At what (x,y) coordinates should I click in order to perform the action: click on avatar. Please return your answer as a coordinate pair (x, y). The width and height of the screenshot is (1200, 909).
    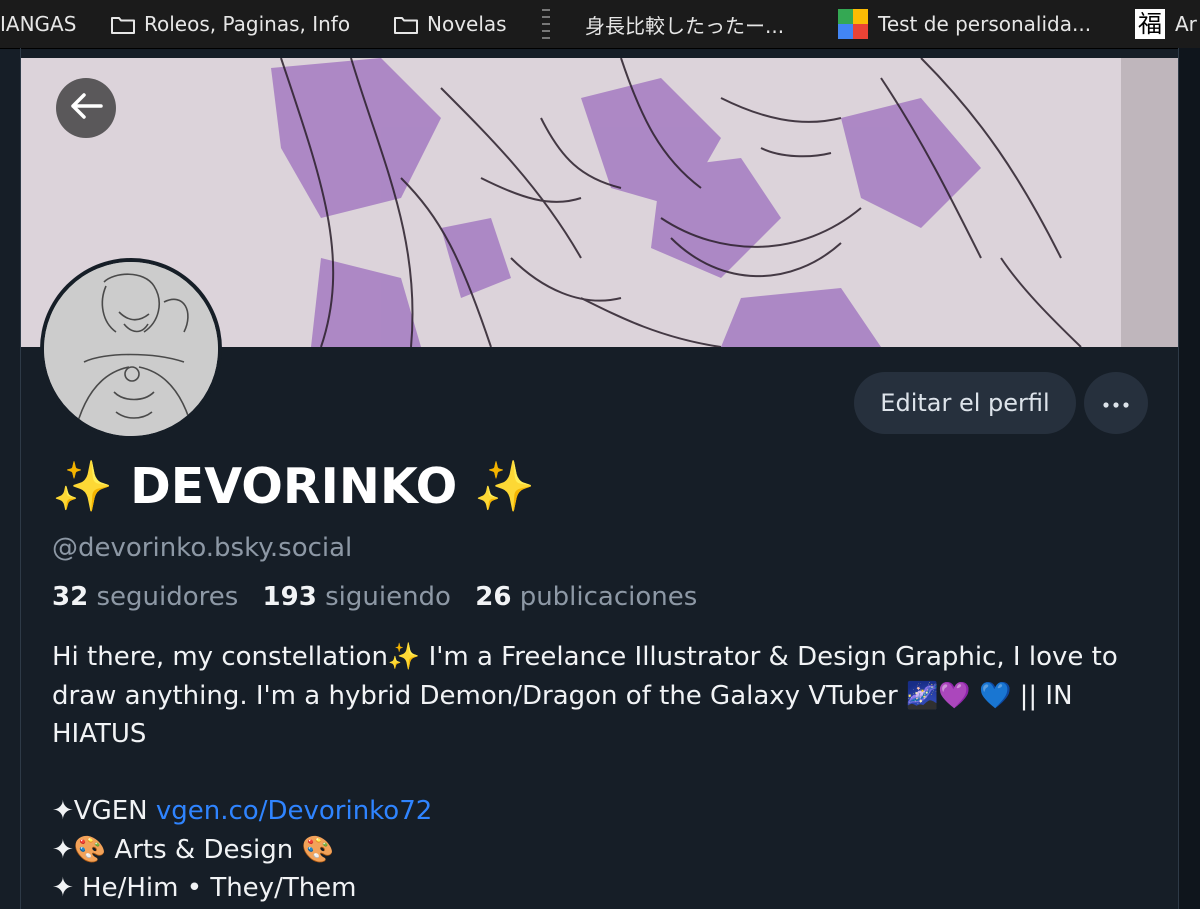
    Looking at the image, I should click on (131, 349).